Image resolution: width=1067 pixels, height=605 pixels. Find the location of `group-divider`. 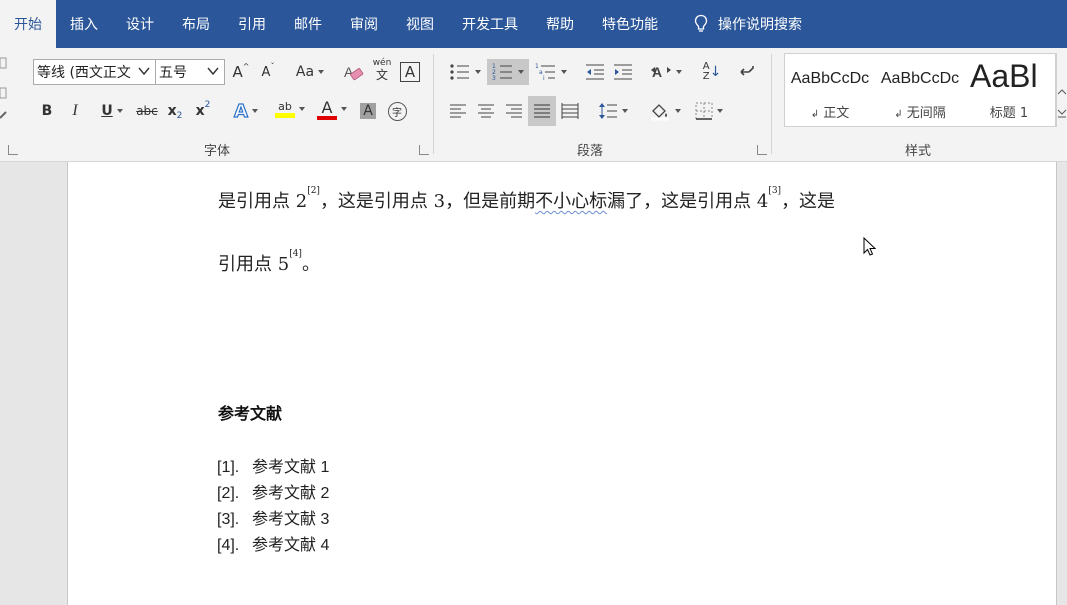

group-divider is located at coordinates (433, 104).